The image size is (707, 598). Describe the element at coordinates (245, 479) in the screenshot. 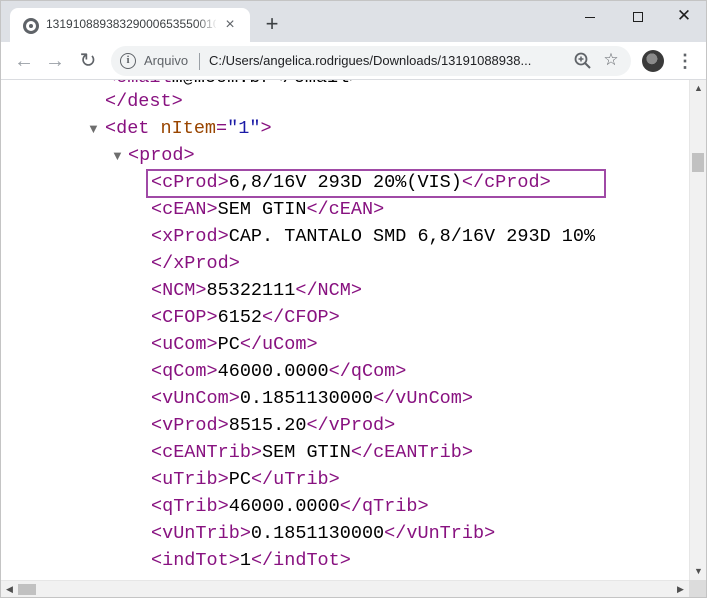

I see `xml-line-utrib: <uTrib>PC</uTrib>` at that location.